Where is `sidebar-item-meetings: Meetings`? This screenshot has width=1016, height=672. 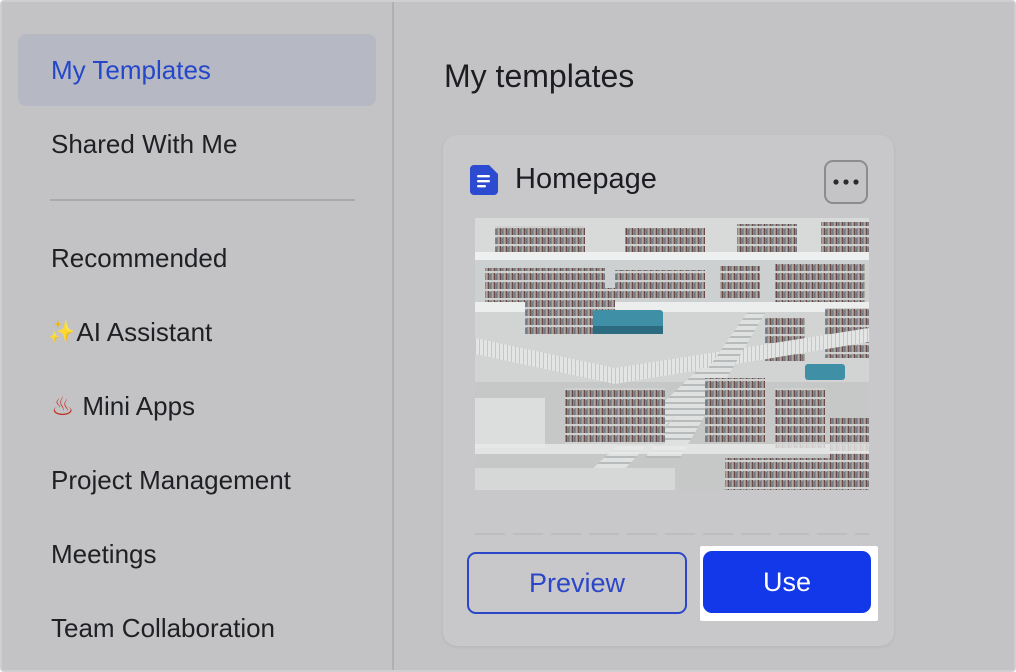 sidebar-item-meetings: Meetings is located at coordinates (197, 554).